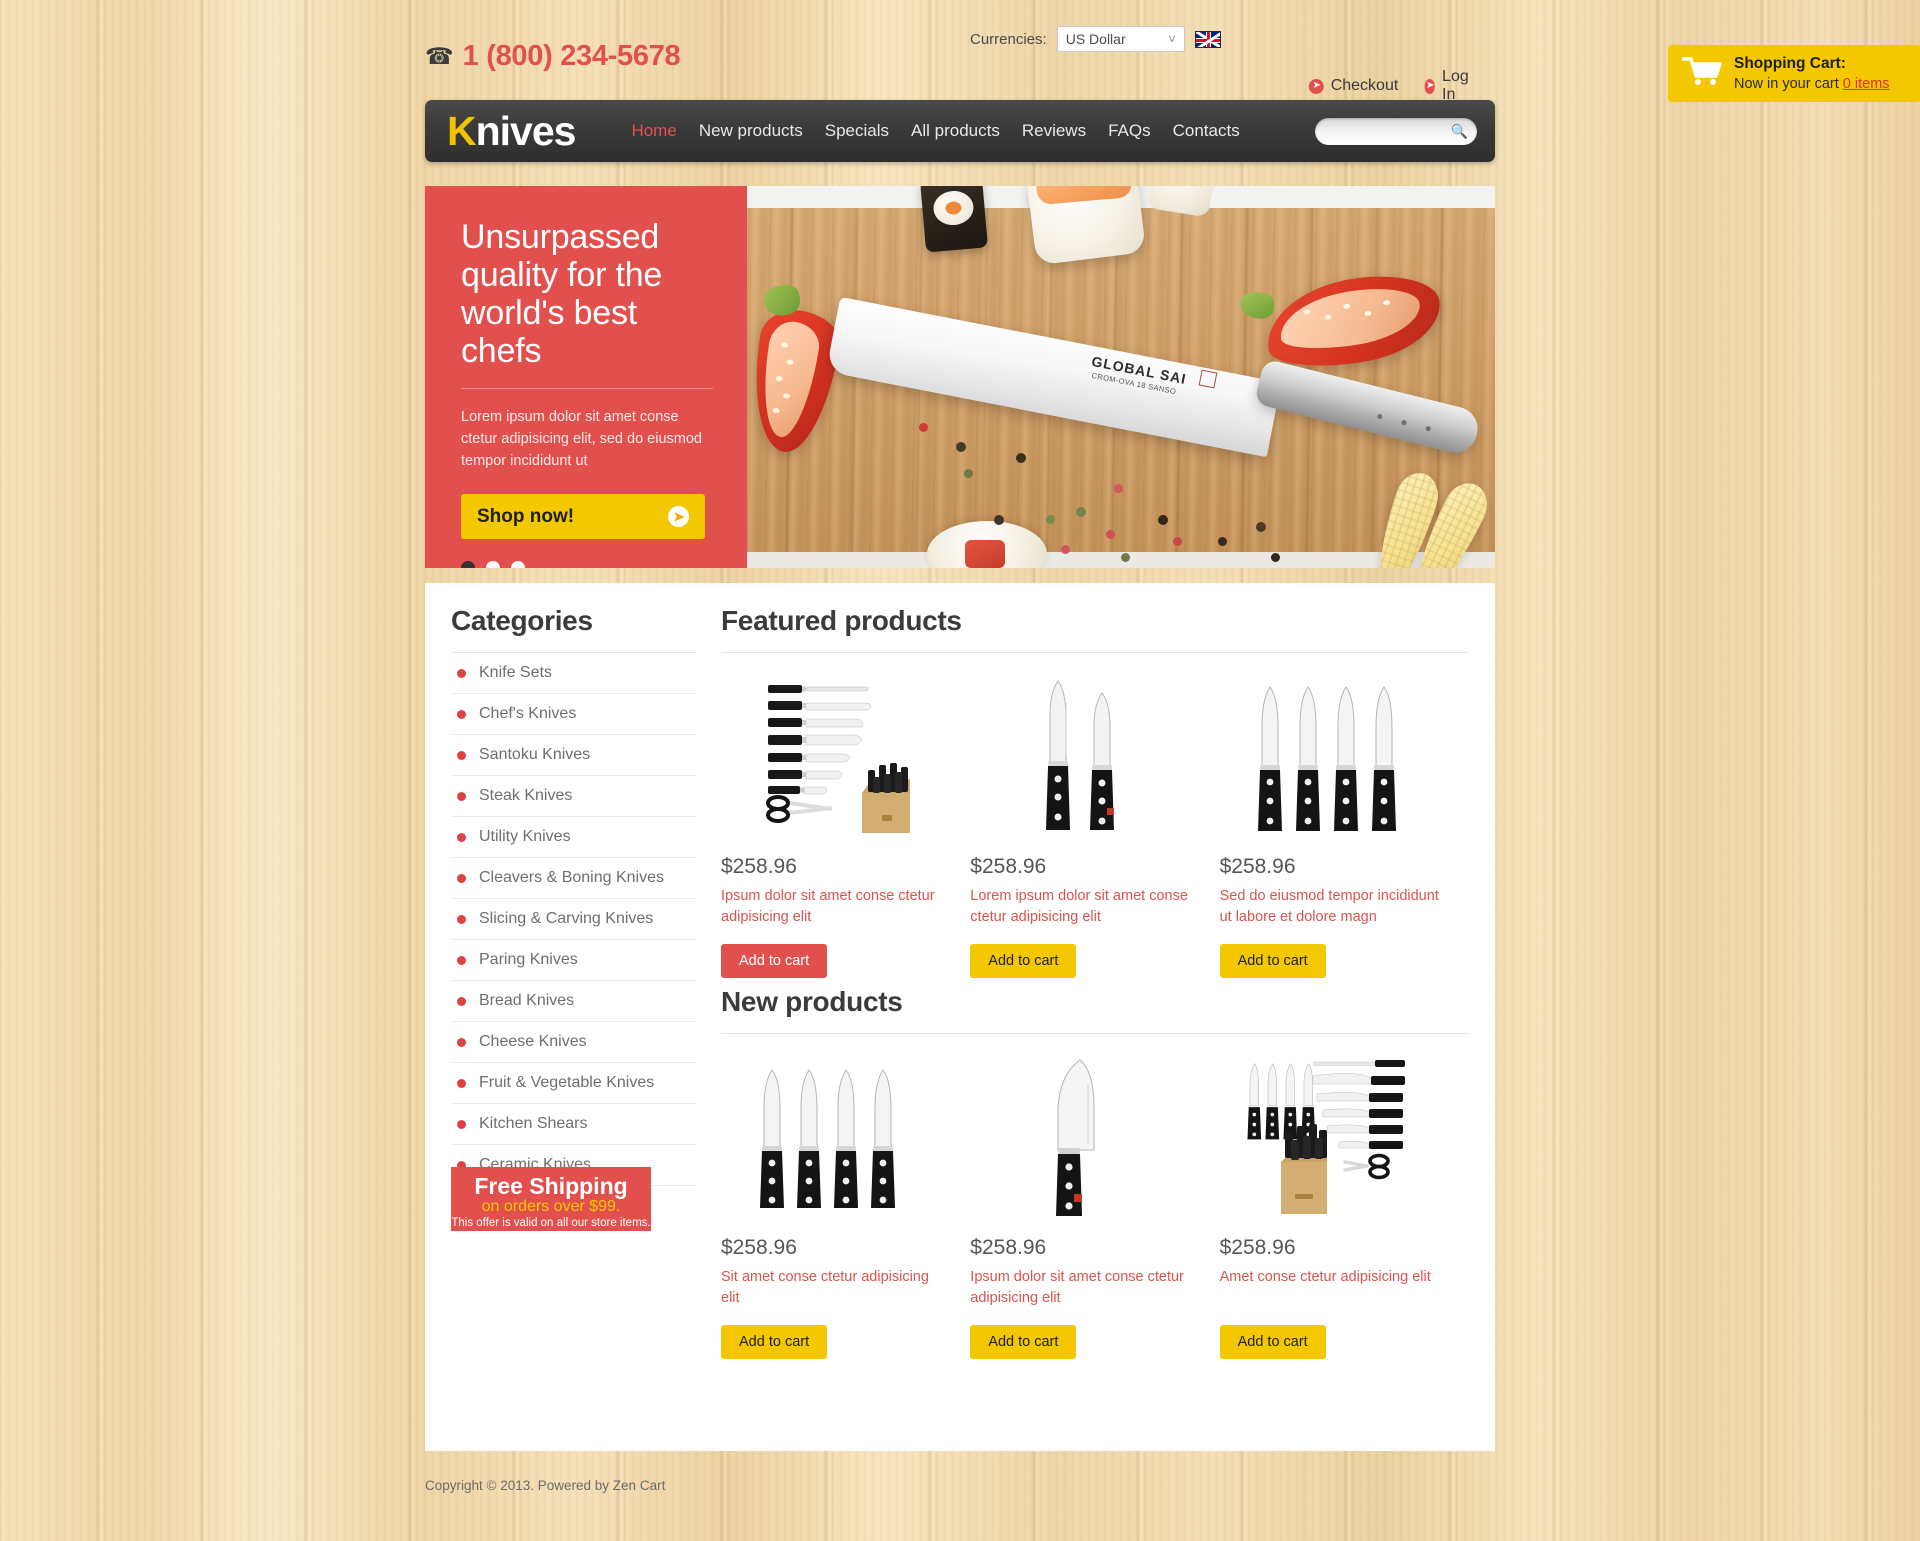  I want to click on arrow-right-icon: ➤, so click(1316, 86).